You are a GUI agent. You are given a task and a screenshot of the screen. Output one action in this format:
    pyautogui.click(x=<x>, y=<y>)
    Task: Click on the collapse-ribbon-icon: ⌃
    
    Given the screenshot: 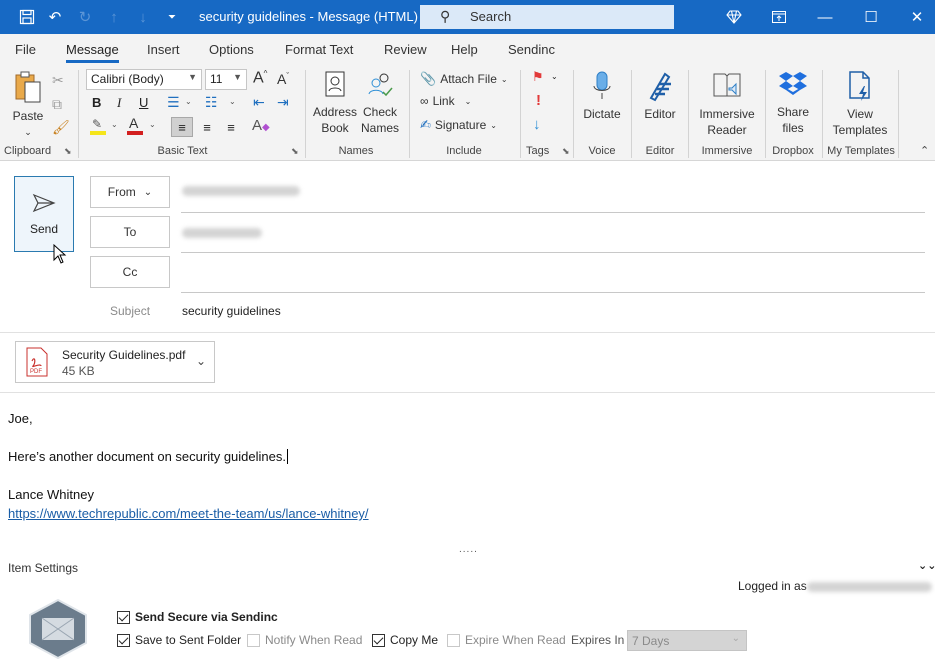 What is the action you would take?
    pyautogui.click(x=924, y=150)
    